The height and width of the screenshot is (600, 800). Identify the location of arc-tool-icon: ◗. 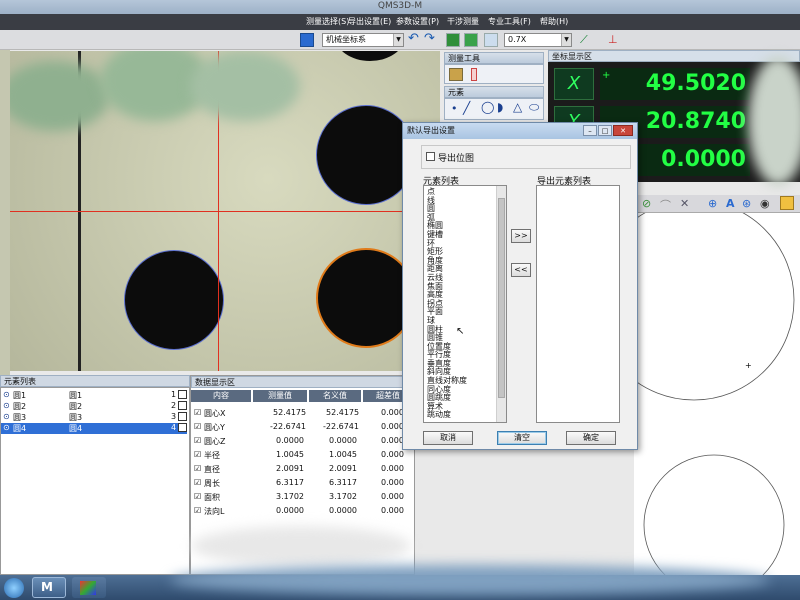
(500, 107).